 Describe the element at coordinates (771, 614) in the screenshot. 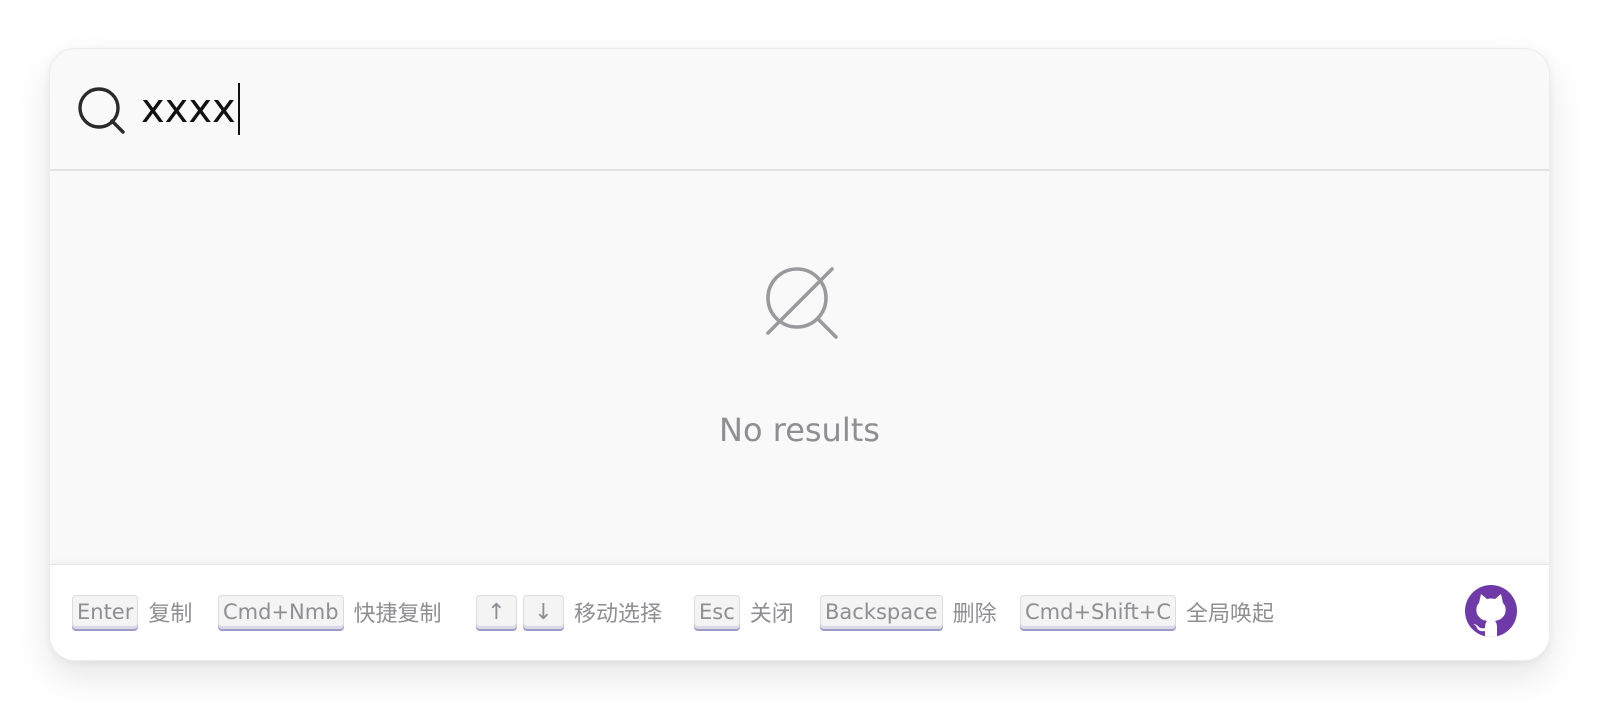

I see `hint-label-close: 关闭` at that location.